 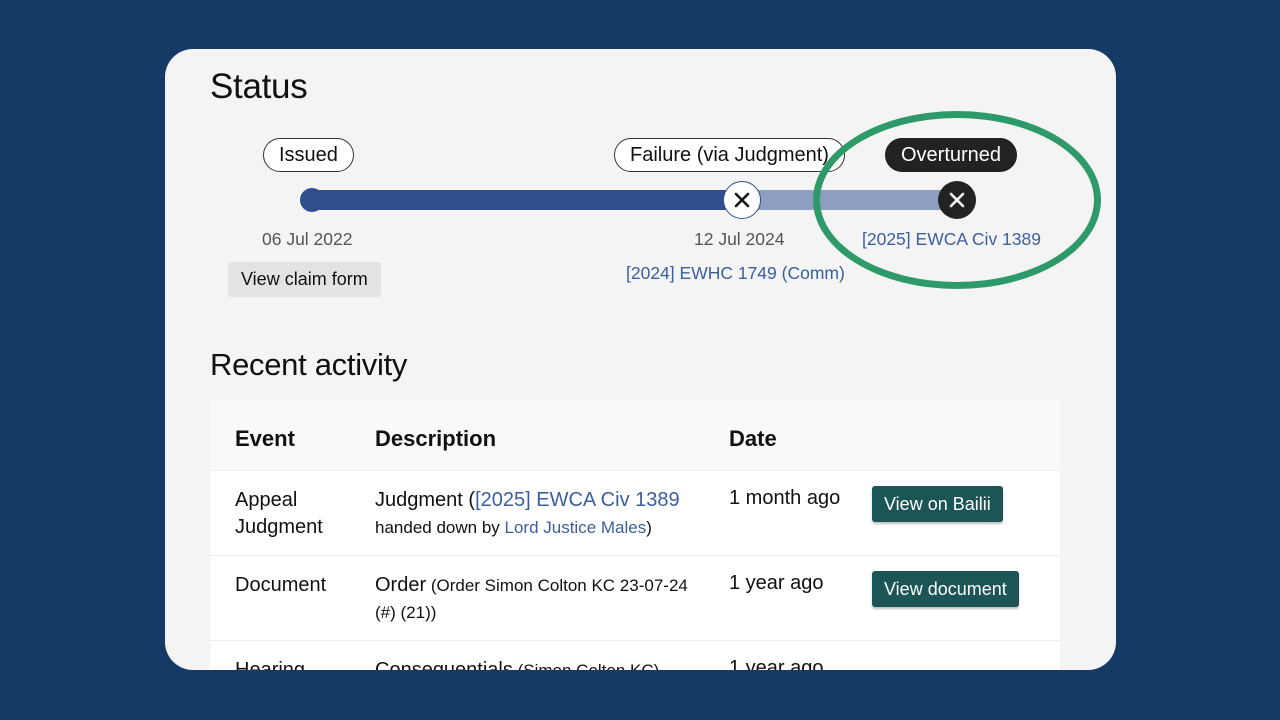 What do you see at coordinates (945, 589) in the screenshot?
I see `view-document-button: View document` at bounding box center [945, 589].